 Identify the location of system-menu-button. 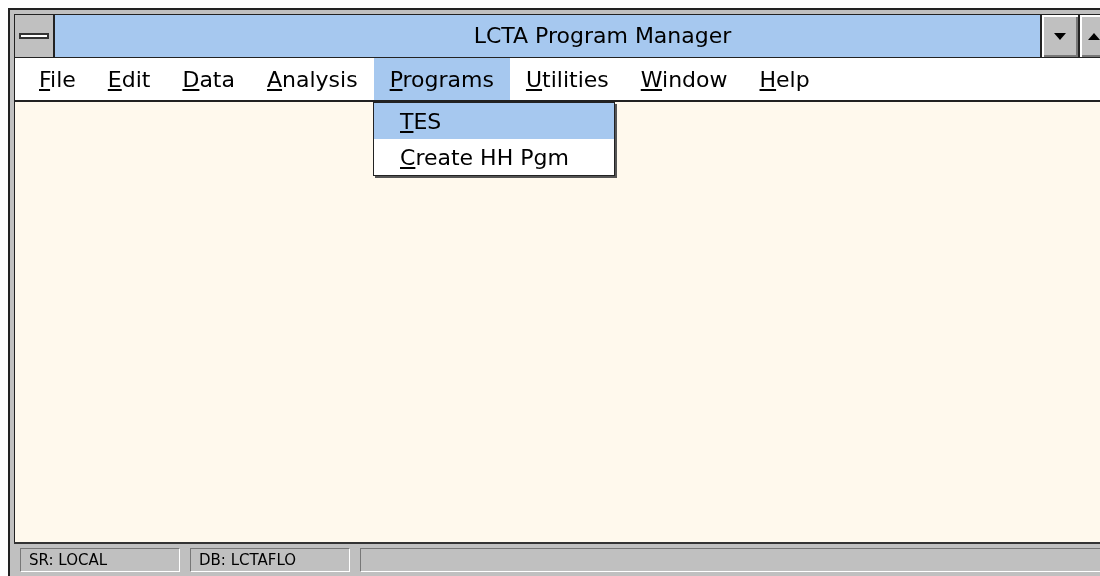
(35, 36).